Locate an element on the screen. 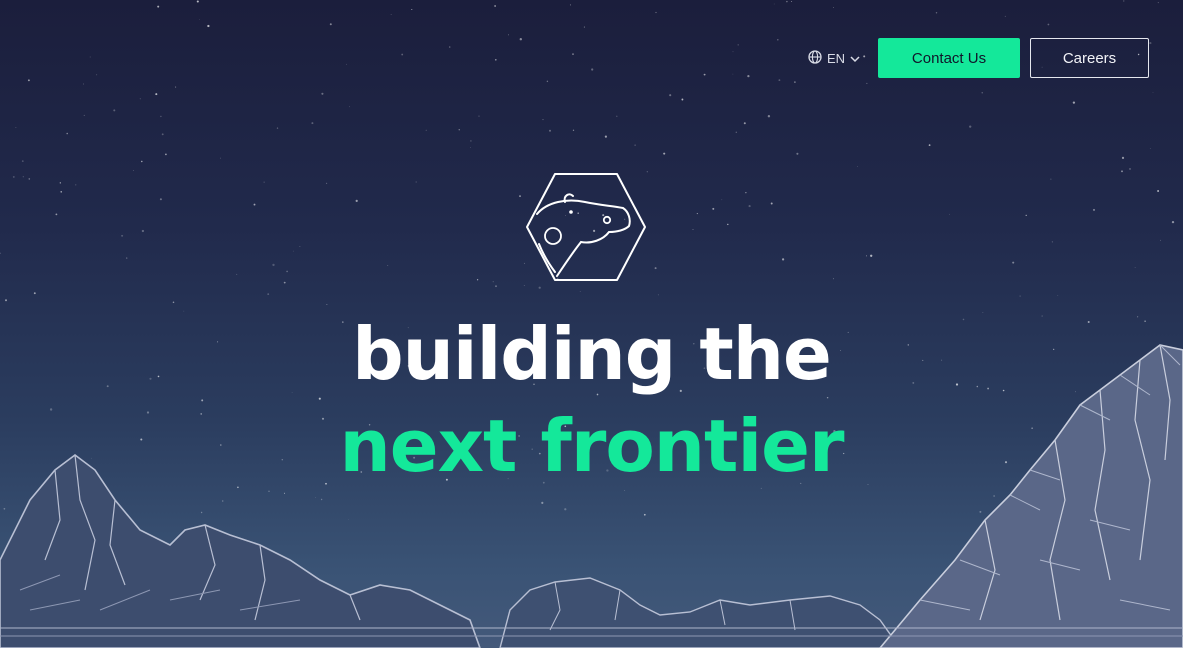  chevron-down-icon is located at coordinates (855, 58).